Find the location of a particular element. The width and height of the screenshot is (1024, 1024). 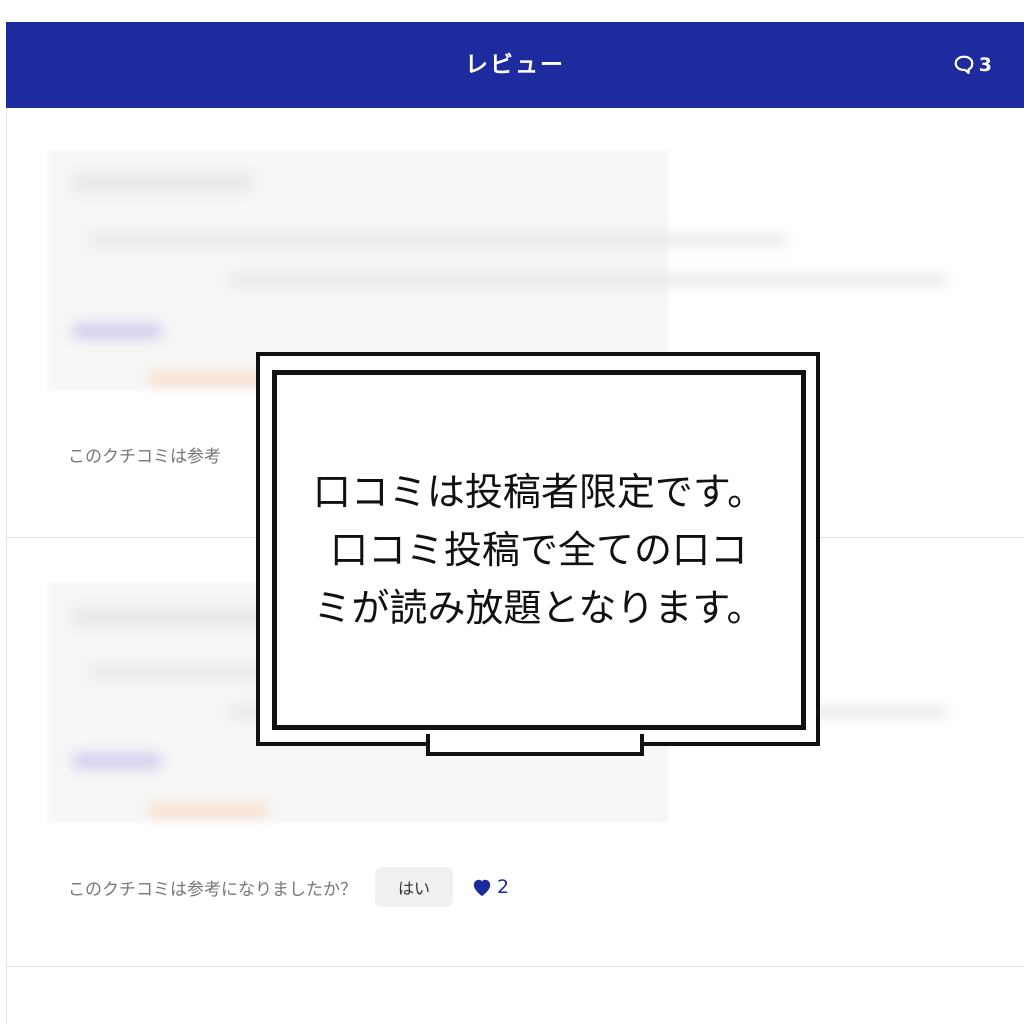

helpful-row: このクチコミは参考になりましたか？ はい 2 is located at coordinates (288, 887).